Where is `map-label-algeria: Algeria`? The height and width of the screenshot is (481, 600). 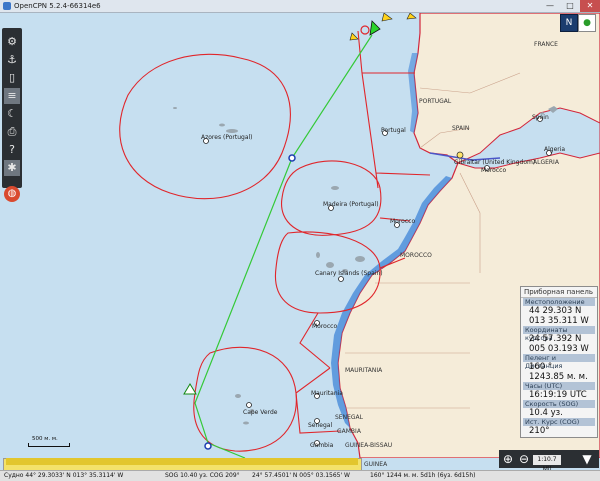 map-label-algeria: Algeria is located at coordinates (555, 149).